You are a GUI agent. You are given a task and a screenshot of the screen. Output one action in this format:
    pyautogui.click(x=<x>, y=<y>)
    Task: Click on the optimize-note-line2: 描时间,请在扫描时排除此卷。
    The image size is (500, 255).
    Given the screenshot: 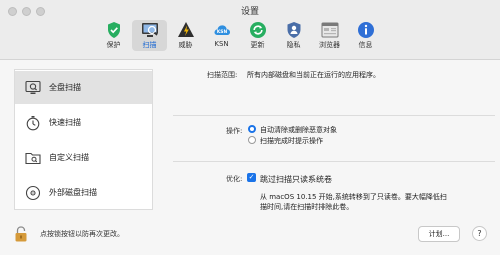 What is the action you would take?
    pyautogui.click(x=307, y=207)
    